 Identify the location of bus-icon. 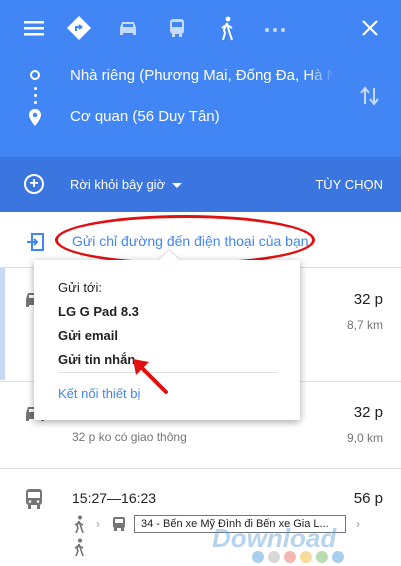
(119, 524).